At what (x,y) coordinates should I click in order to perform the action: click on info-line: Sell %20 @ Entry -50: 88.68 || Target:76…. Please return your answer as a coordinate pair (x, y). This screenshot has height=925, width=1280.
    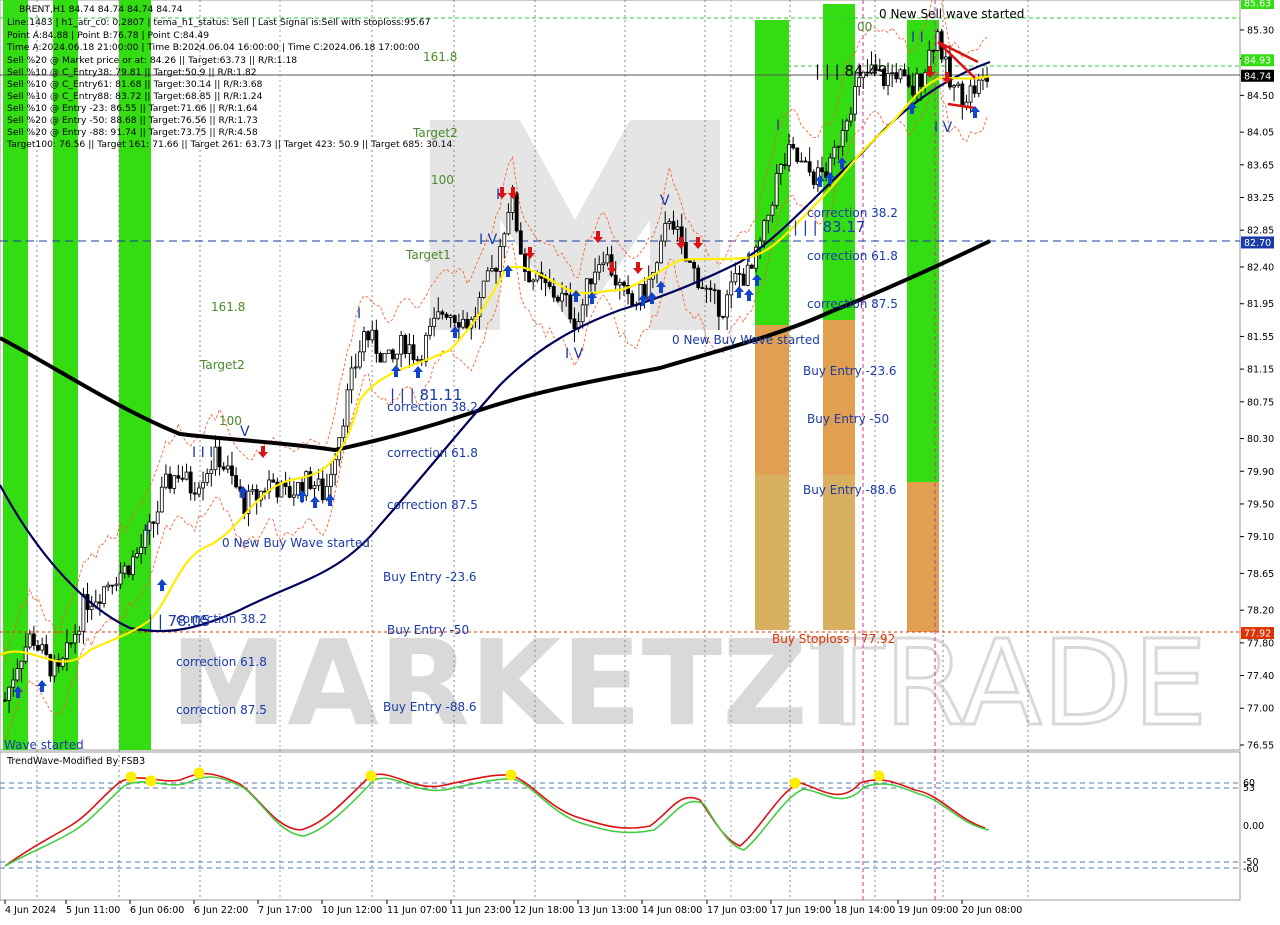
    Looking at the image, I should click on (132, 120).